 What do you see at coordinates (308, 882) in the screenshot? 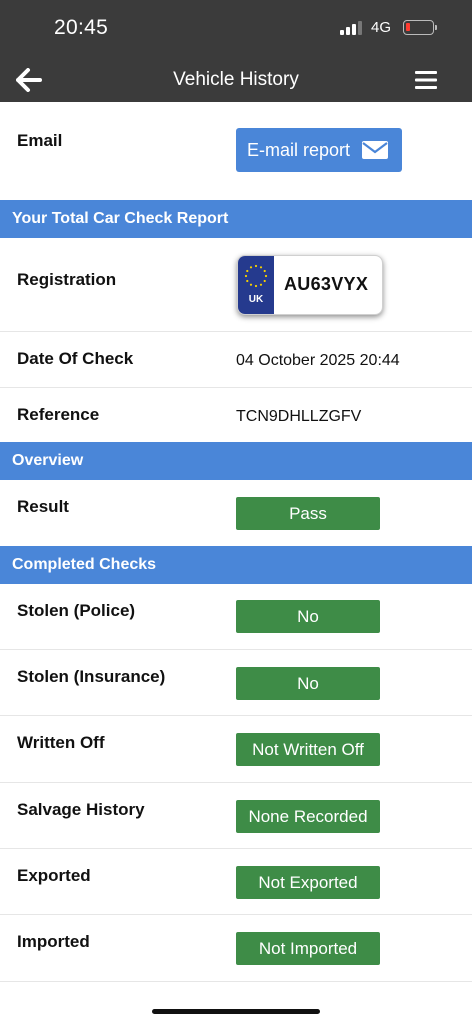
I see `check-status-badge: Not Exported` at bounding box center [308, 882].